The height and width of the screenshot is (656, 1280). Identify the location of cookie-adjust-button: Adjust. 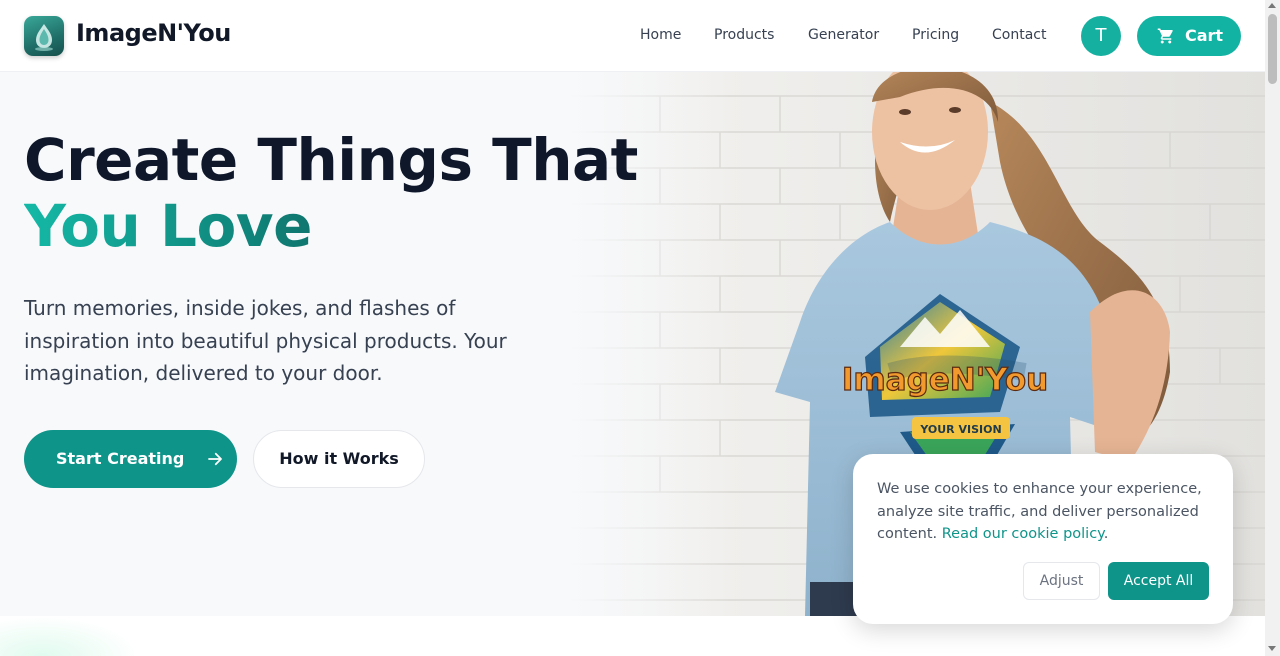
(1061, 581).